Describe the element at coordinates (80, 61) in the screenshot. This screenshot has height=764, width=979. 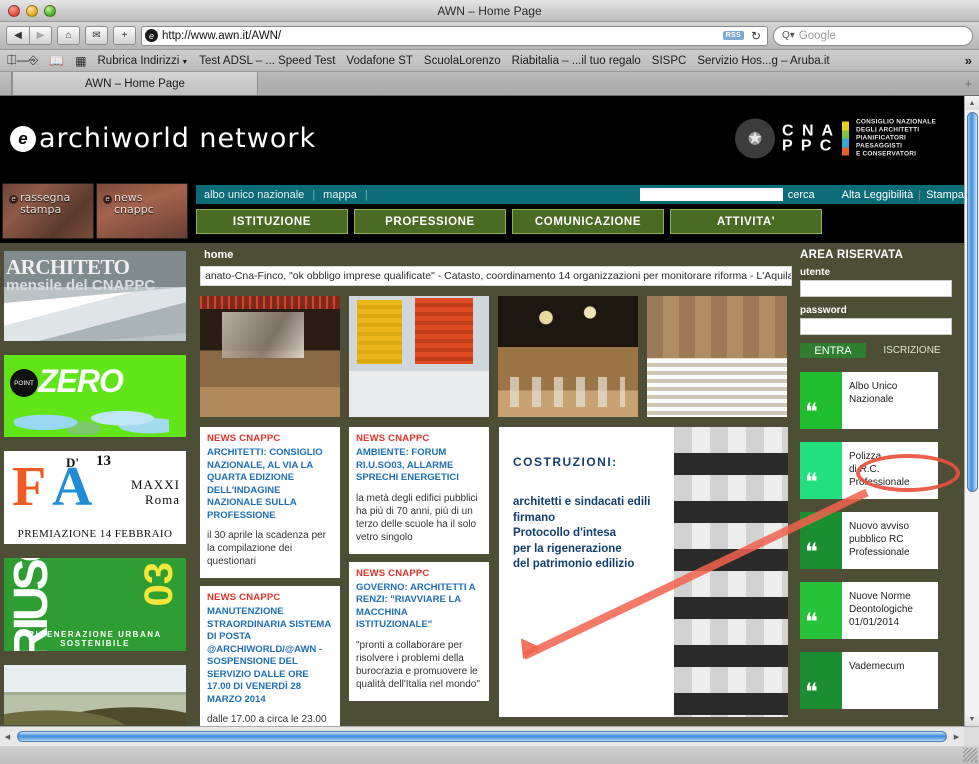
I see `grid-icon: ▦` at that location.